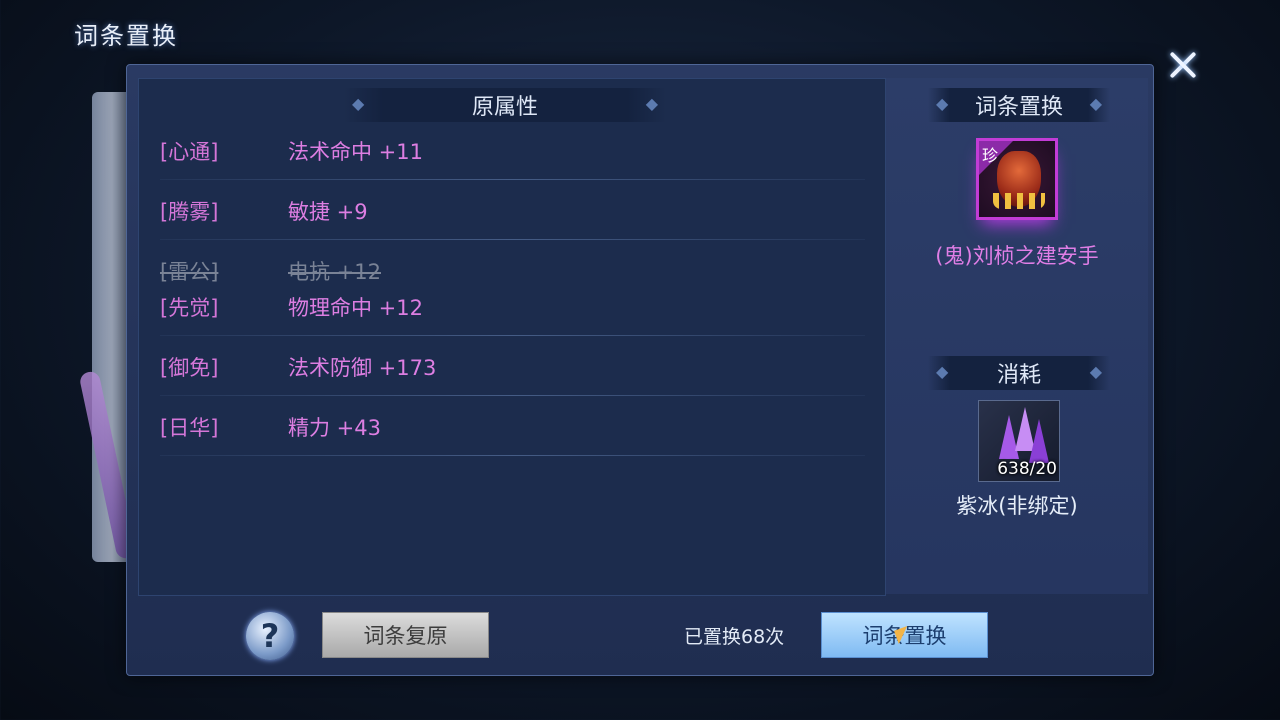 The height and width of the screenshot is (720, 1280). What do you see at coordinates (189, 212) in the screenshot?
I see `attribute-name: [腾雾]` at bounding box center [189, 212].